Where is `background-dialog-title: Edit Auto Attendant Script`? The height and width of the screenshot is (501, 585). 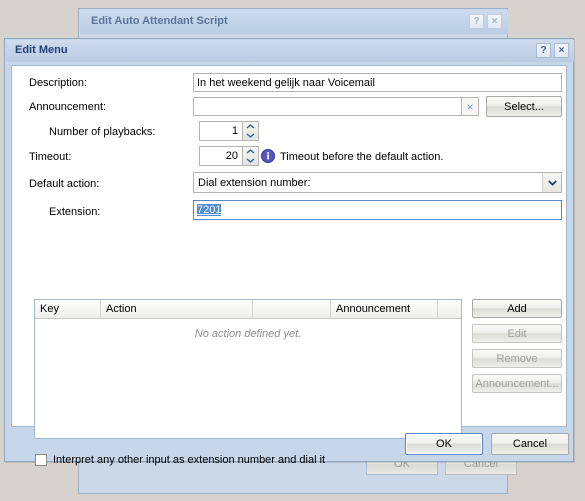 background-dialog-title: Edit Auto Attendant Script is located at coordinates (159, 21).